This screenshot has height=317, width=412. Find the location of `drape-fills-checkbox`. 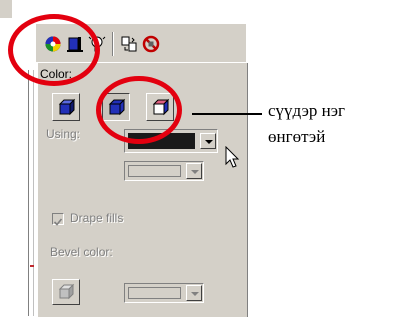

drape-fills-checkbox is located at coordinates (58, 219).